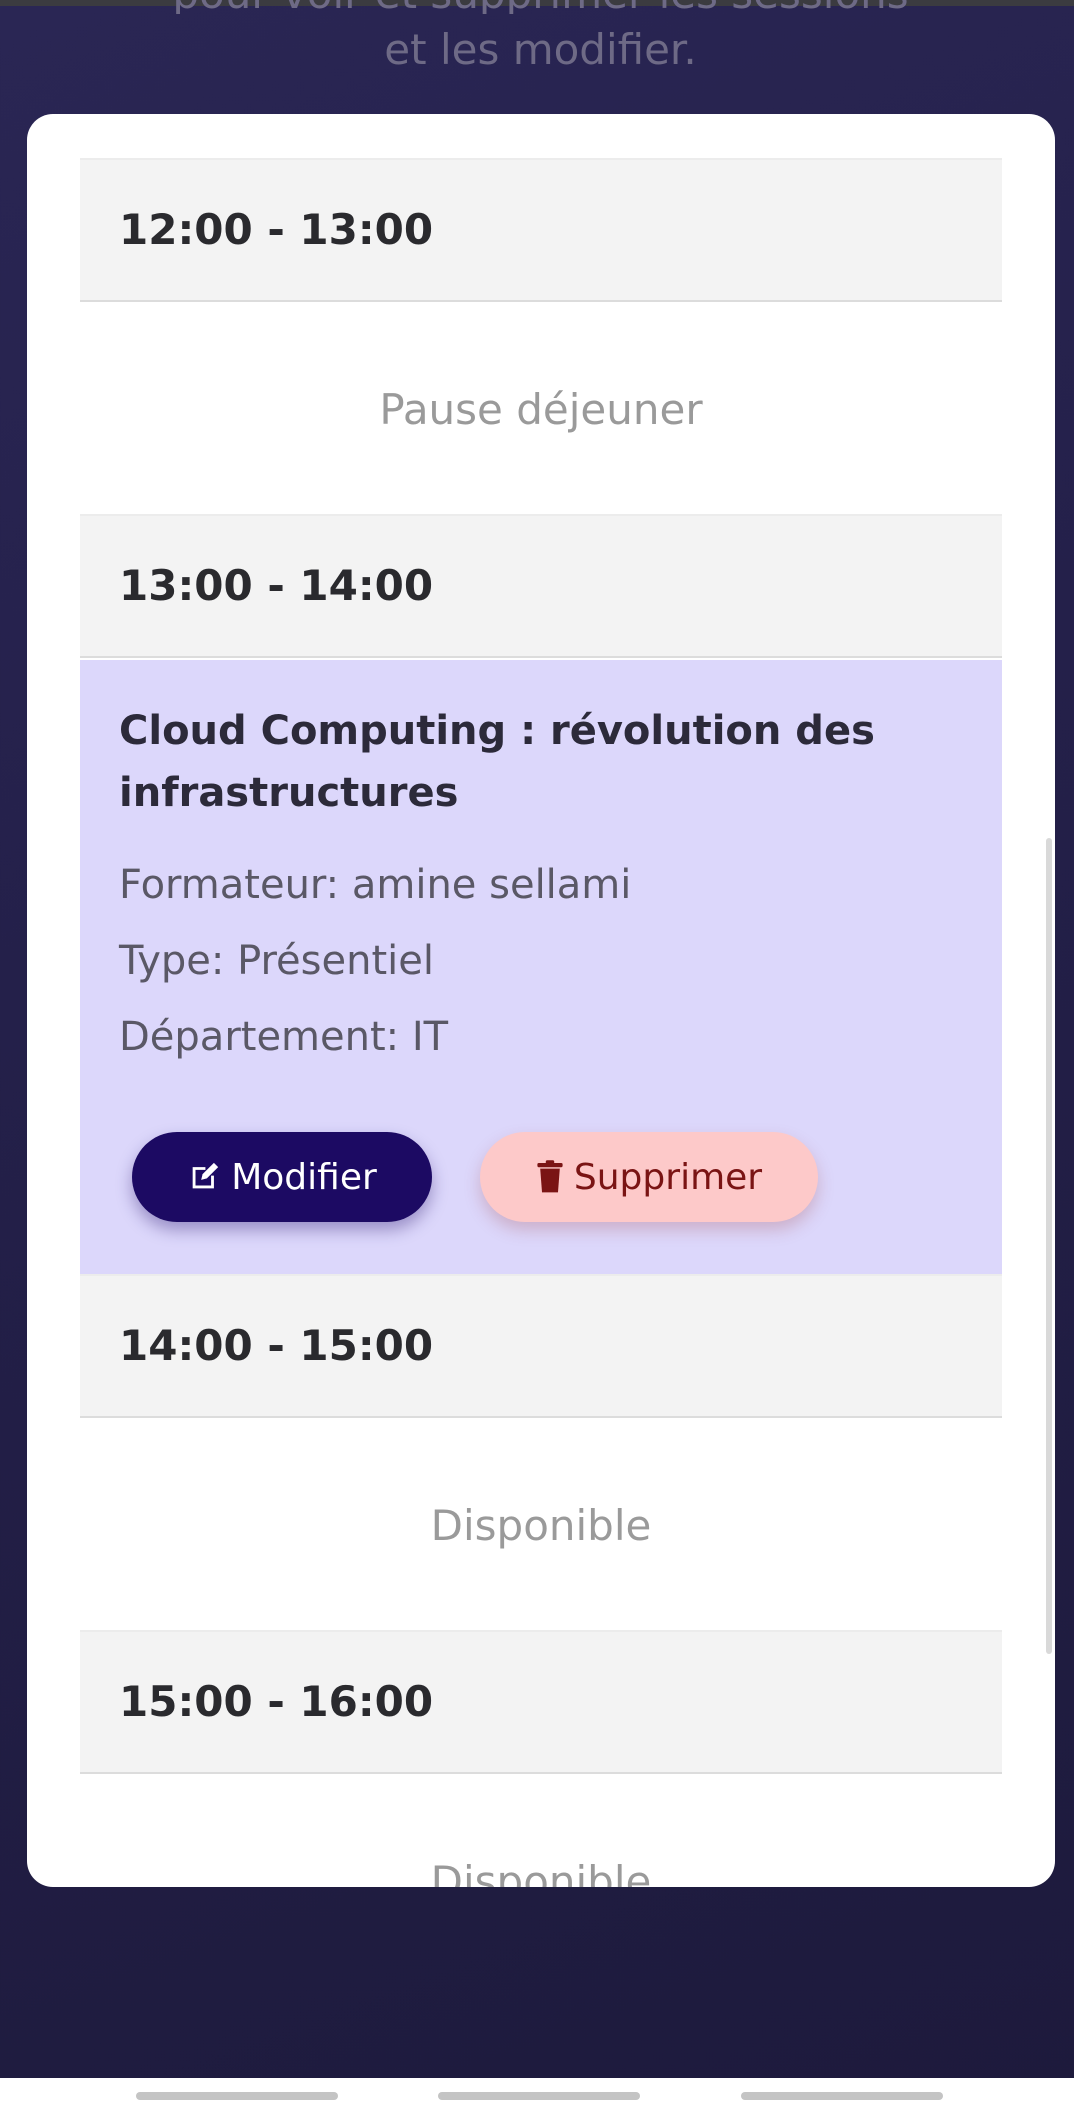 This screenshot has height=2116, width=1074. What do you see at coordinates (668, 1177) in the screenshot?
I see `delete-button-label: Supprimer` at bounding box center [668, 1177].